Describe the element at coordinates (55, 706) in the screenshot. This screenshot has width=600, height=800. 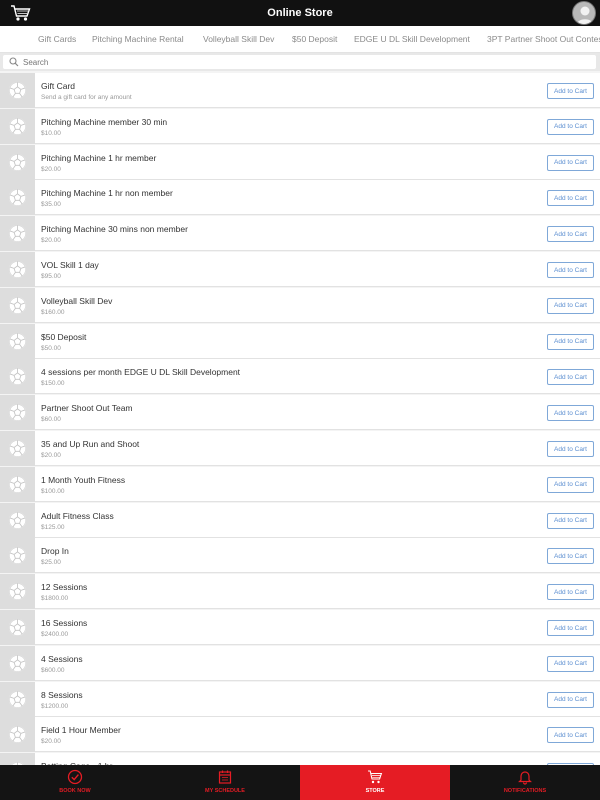
I see `product-price: $1200.00` at that location.